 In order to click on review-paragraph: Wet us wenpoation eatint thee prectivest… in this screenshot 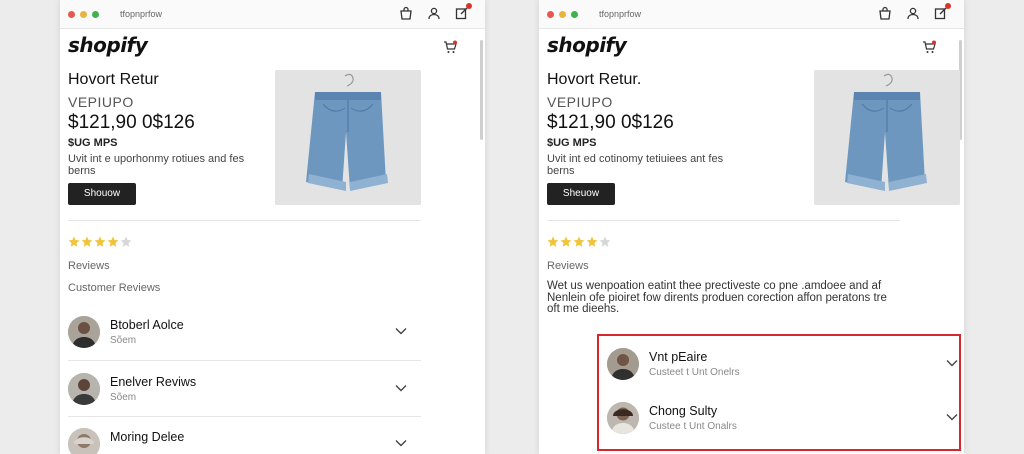, I will do `click(717, 297)`.